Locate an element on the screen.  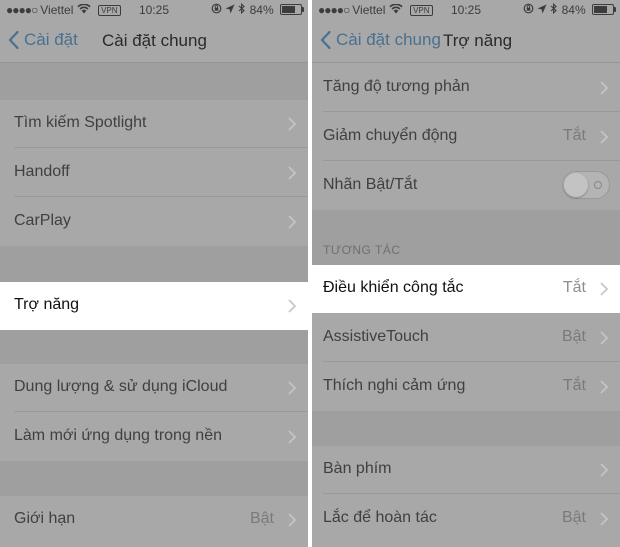
row-increase-contrast: Tăng độ tương phản is located at coordinates (466, 88).